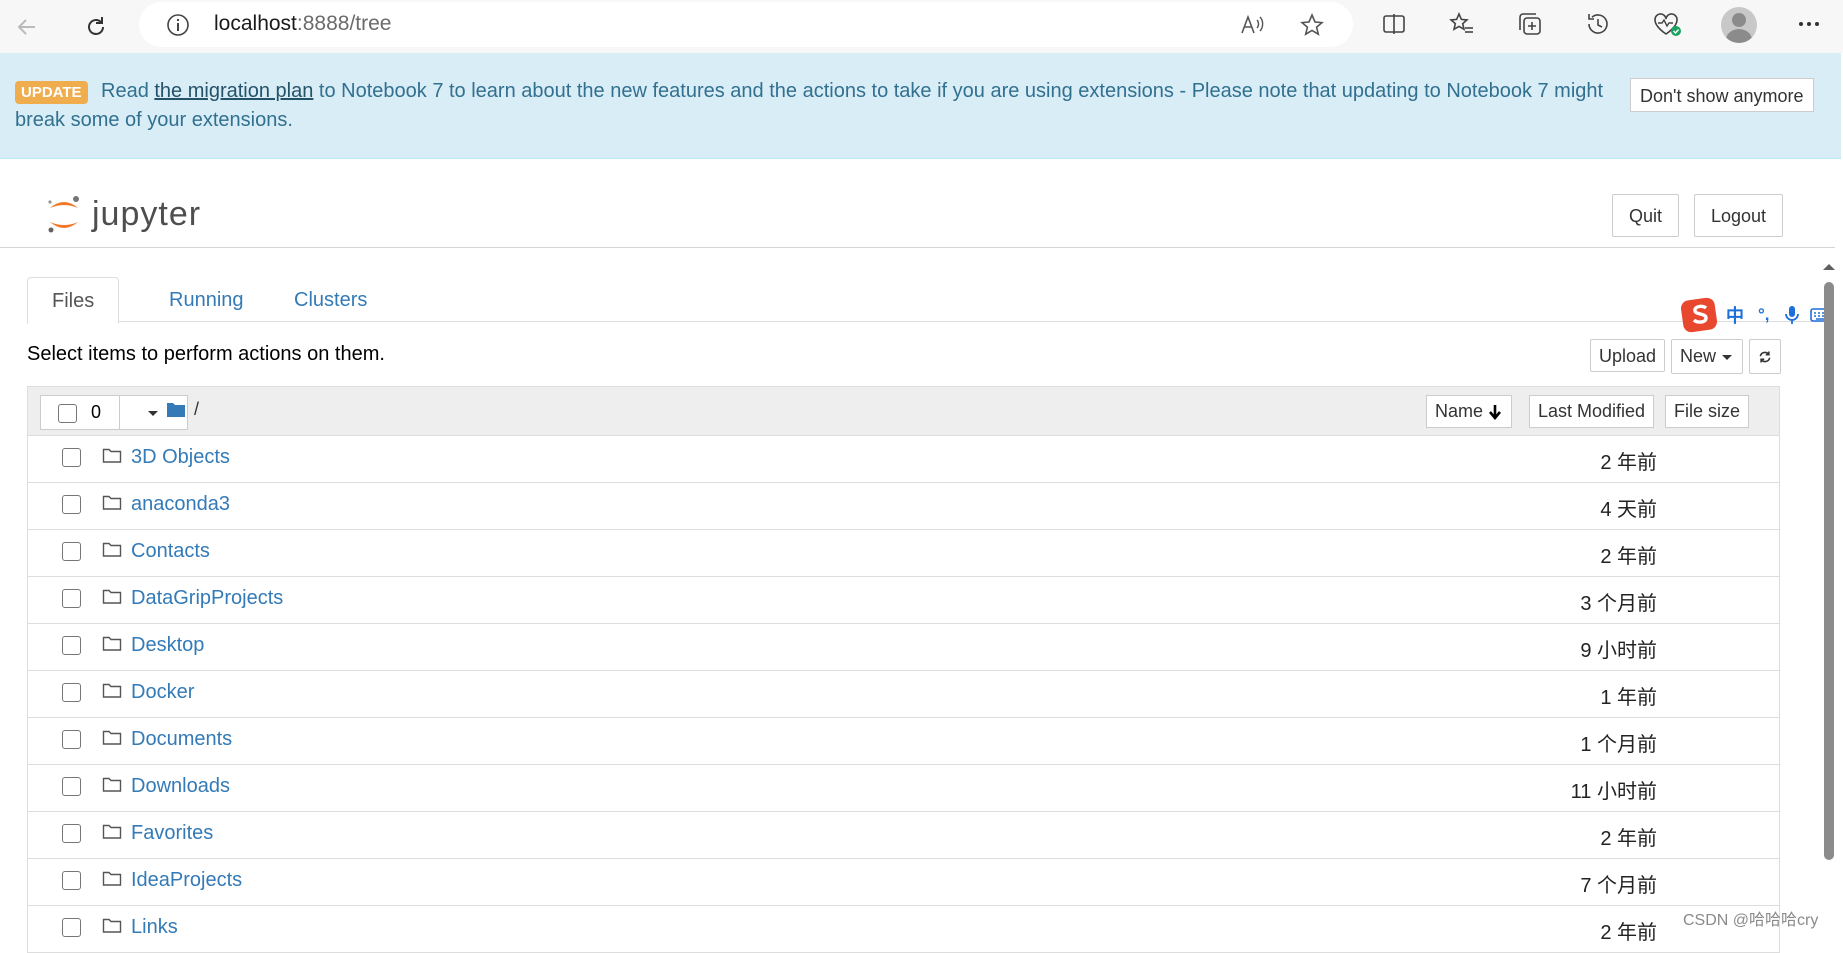  Describe the element at coordinates (182, 409) in the screenshot. I see `breadcrumb: /` at that location.